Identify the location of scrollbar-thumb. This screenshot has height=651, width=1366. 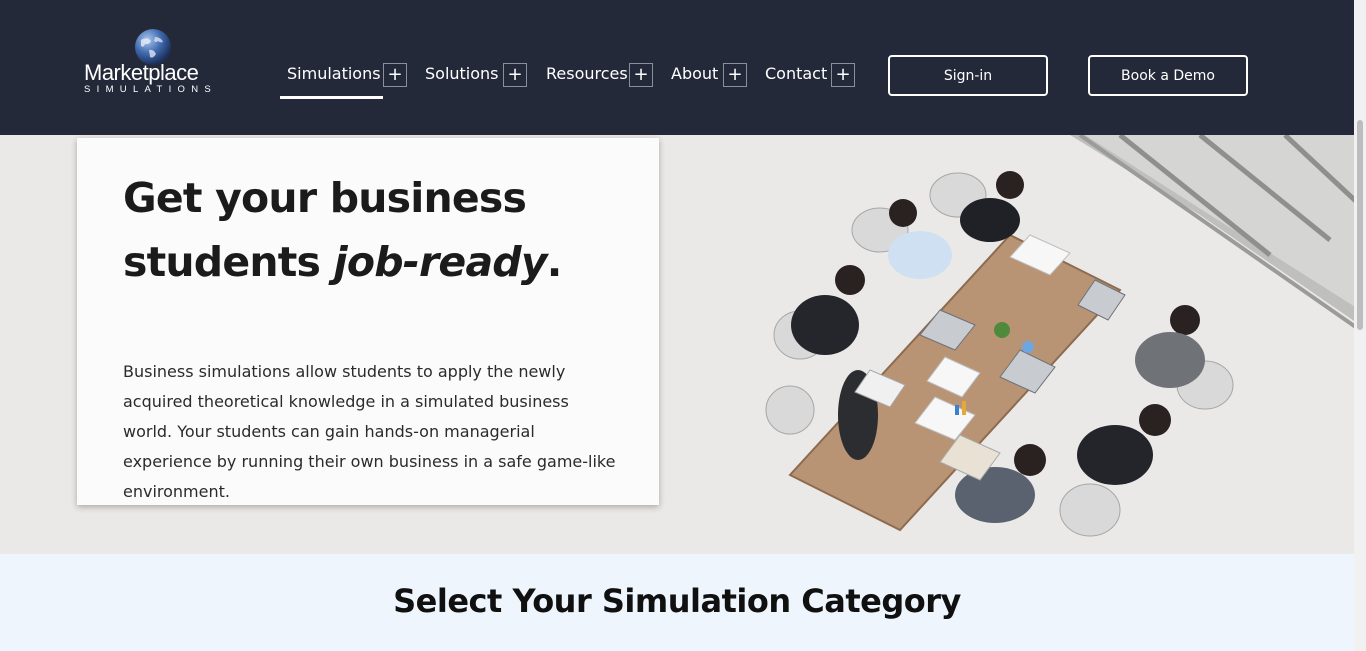
(1360, 225).